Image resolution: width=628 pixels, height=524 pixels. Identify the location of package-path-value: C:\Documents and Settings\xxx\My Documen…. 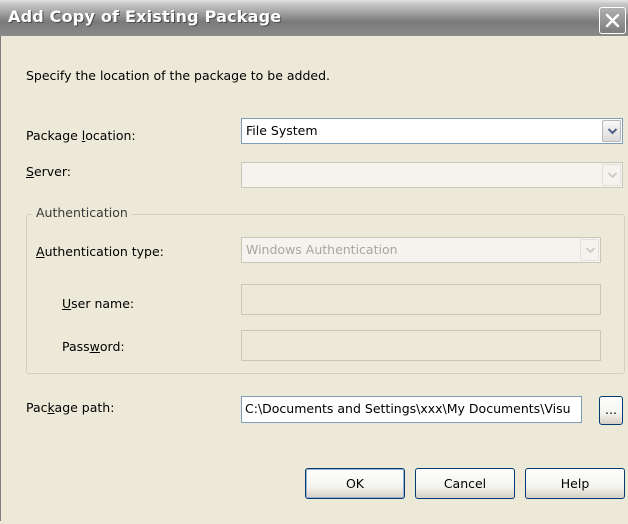
(408, 408).